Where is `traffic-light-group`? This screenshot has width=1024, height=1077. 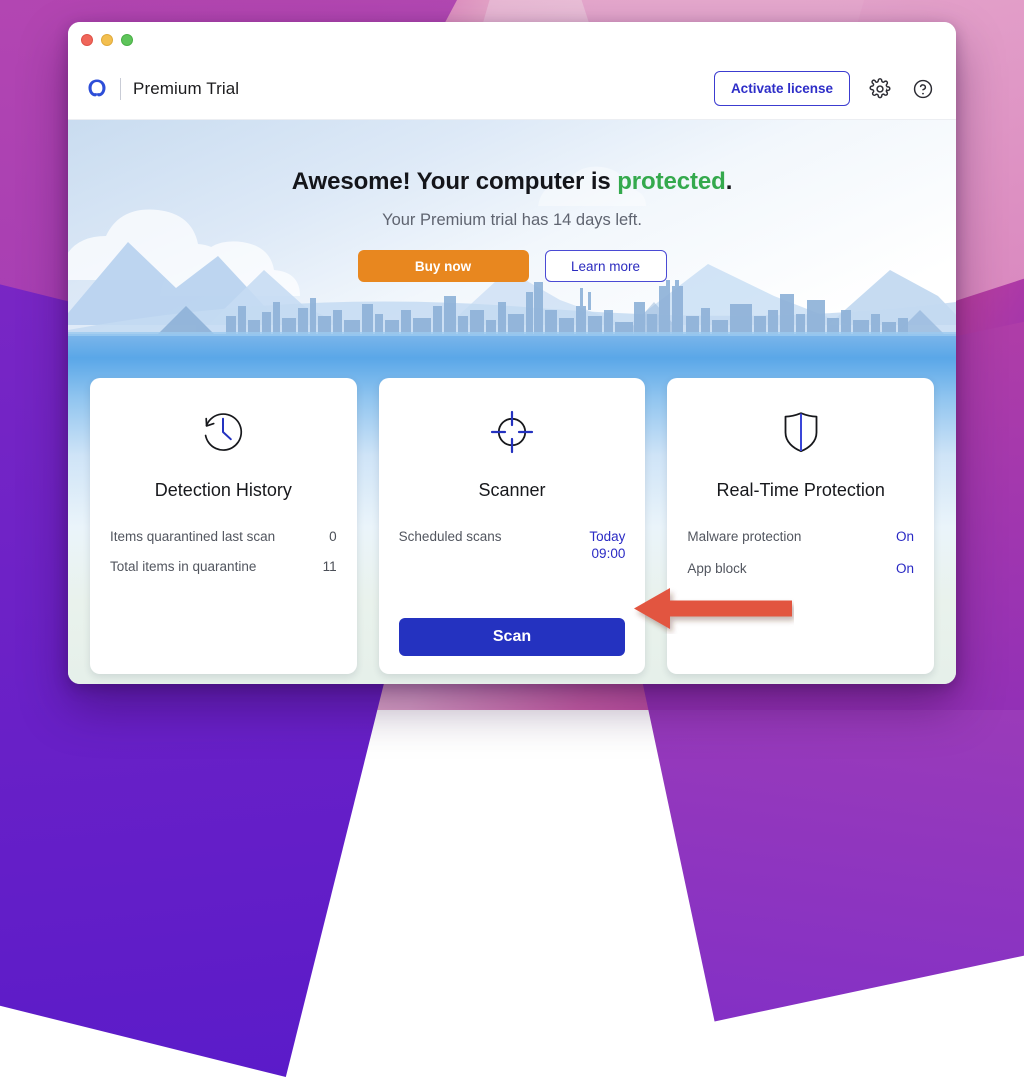 traffic-light-group is located at coordinates (107, 40).